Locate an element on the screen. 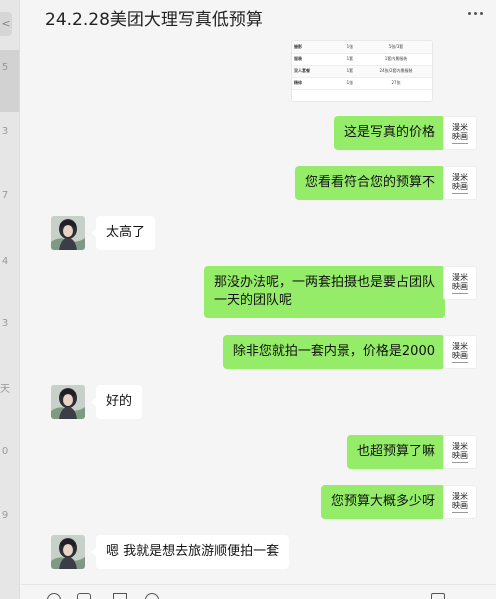  table-row: 摄影 1张 5张/3套 is located at coordinates (362, 47).